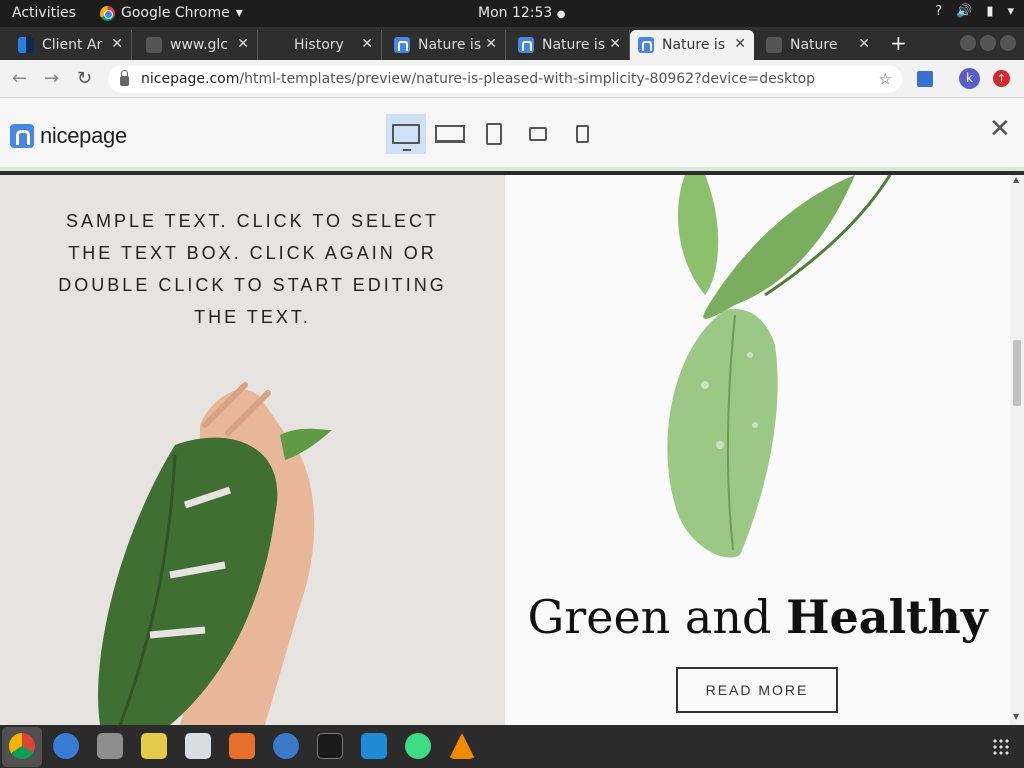 This screenshot has width=1024, height=768. I want to click on headline-regular: Green and, so click(657, 617).